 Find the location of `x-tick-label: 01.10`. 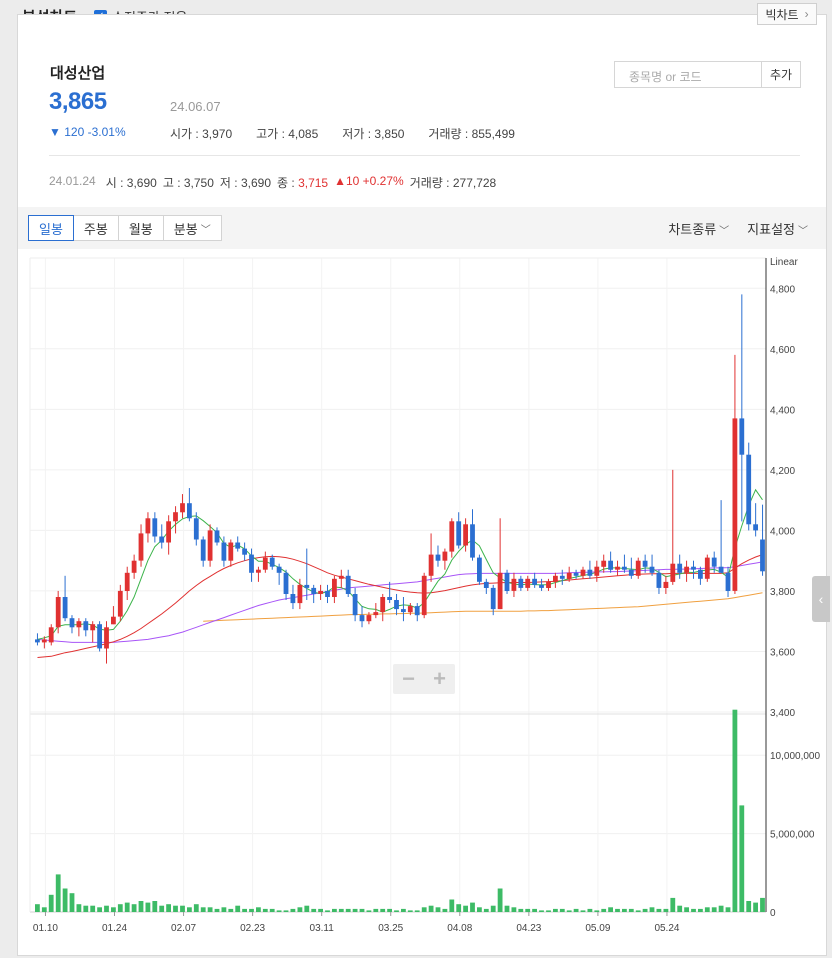

x-tick-label: 01.10 is located at coordinates (45, 928).